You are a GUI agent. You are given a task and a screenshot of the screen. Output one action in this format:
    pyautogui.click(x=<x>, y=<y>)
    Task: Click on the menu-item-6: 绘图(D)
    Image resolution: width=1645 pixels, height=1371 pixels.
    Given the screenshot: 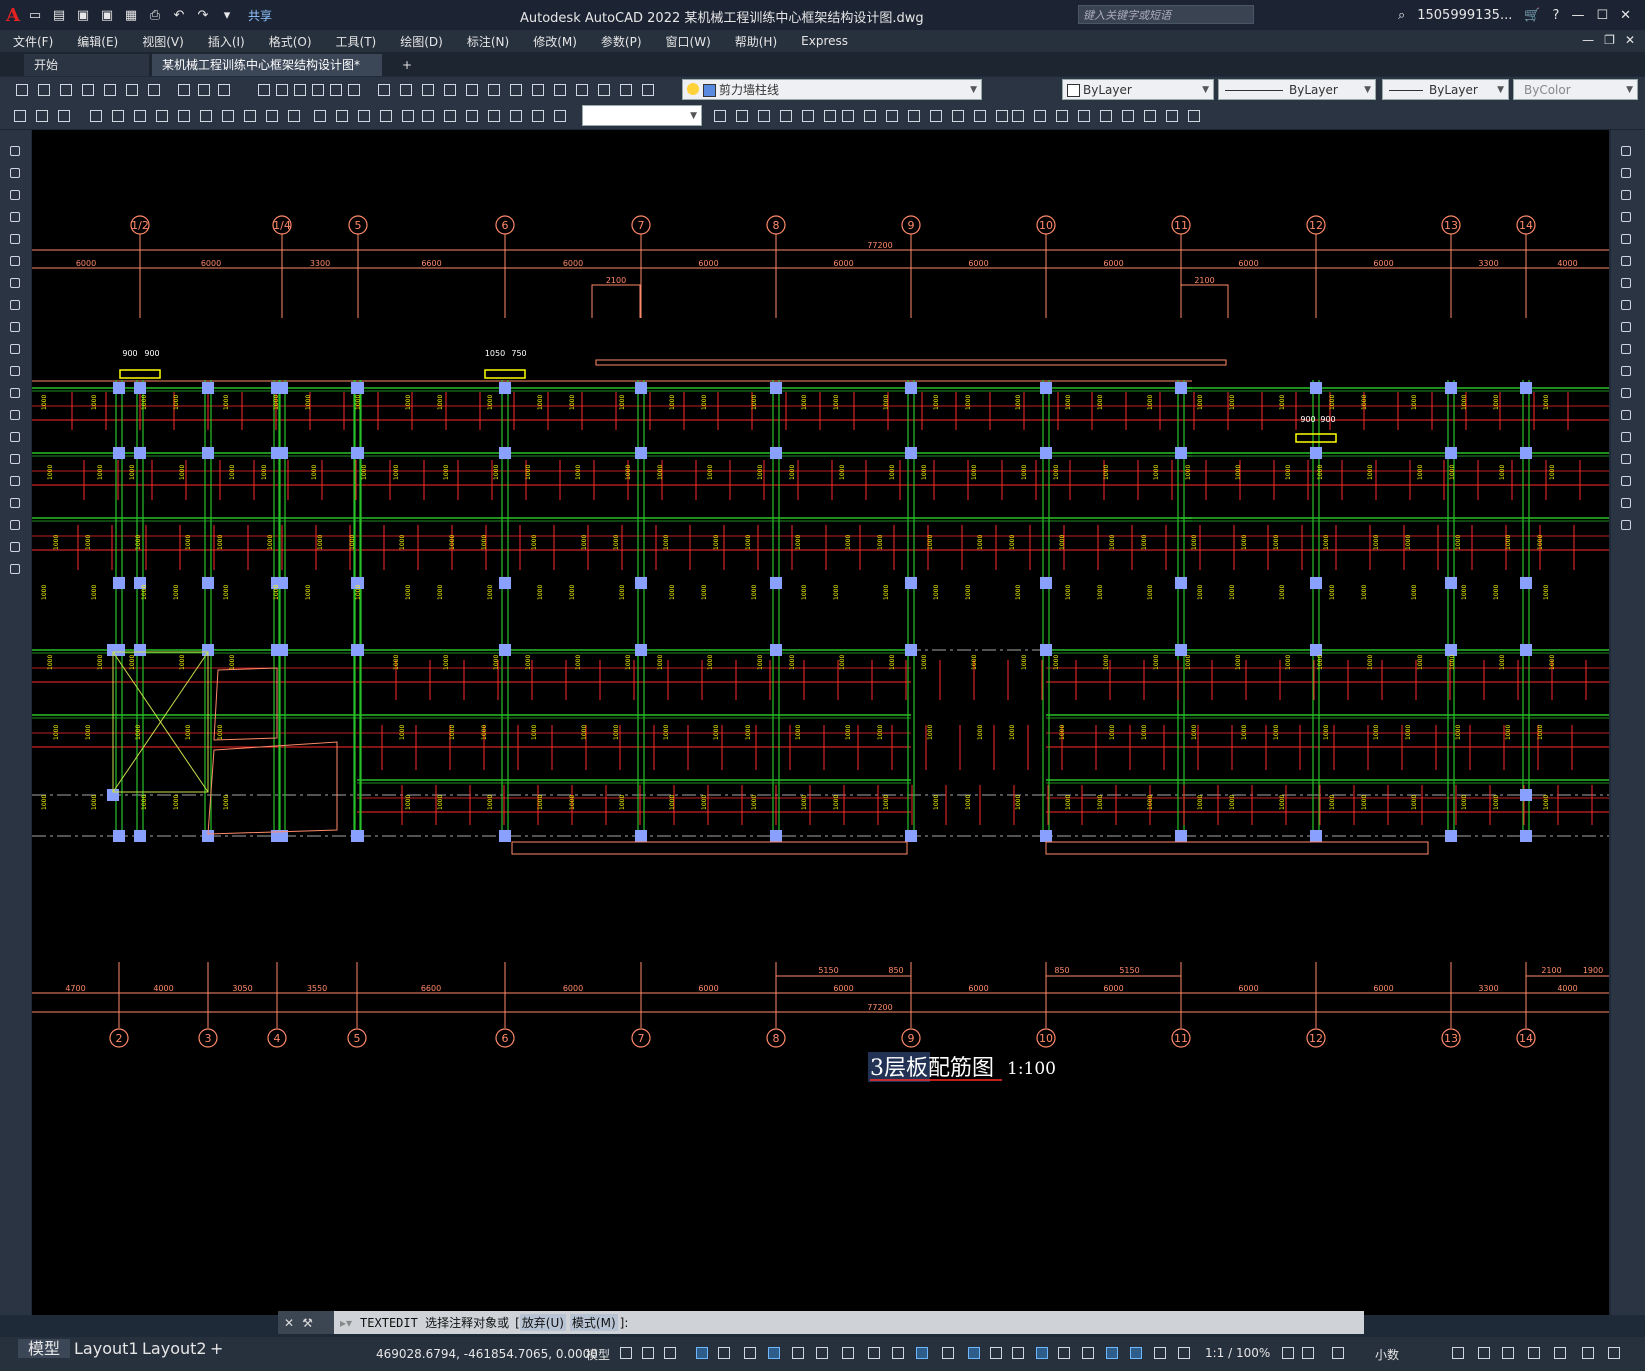 What is the action you would take?
    pyautogui.click(x=420, y=41)
    